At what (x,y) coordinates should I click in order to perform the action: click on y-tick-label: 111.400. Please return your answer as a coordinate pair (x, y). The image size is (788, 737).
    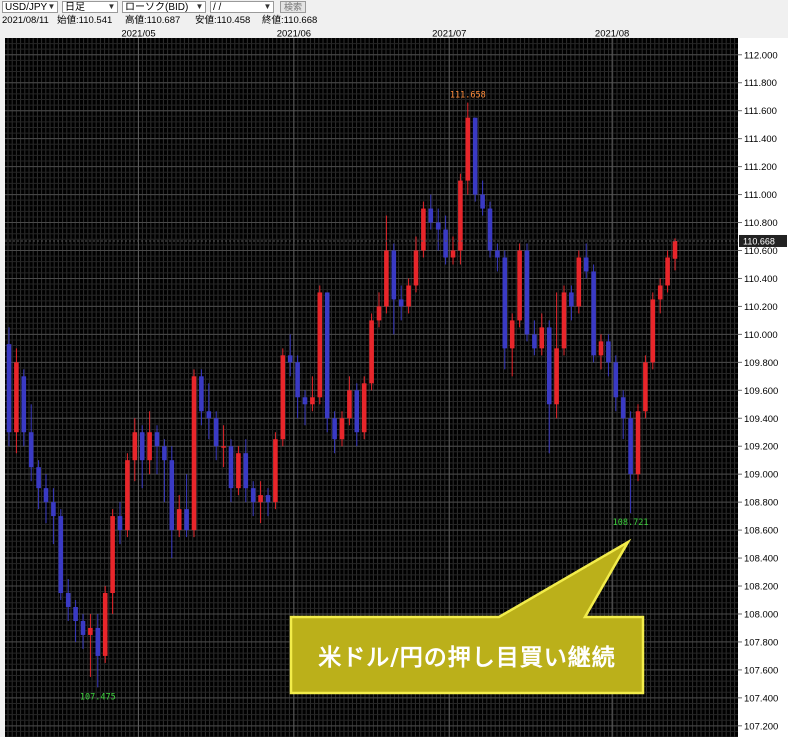
    Looking at the image, I should click on (760, 139).